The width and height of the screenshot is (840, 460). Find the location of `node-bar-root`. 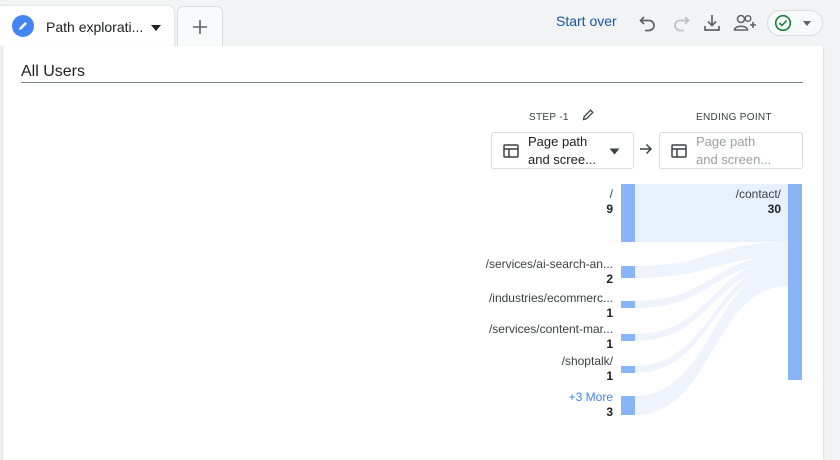

node-bar-root is located at coordinates (628, 213).